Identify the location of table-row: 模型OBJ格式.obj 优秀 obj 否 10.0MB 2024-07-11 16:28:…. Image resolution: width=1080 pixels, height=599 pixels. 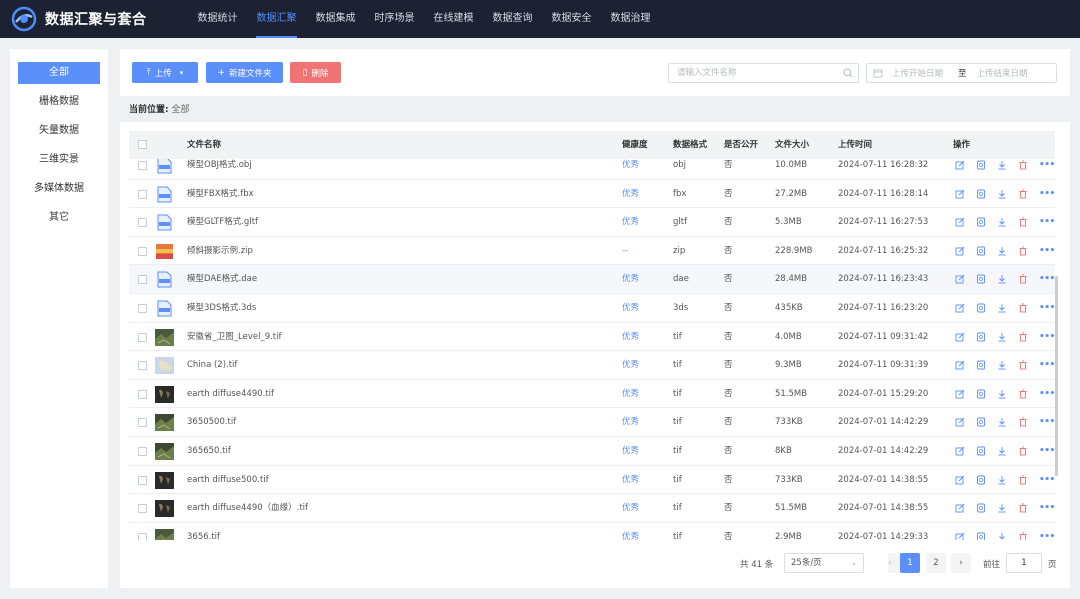
(592, 169).